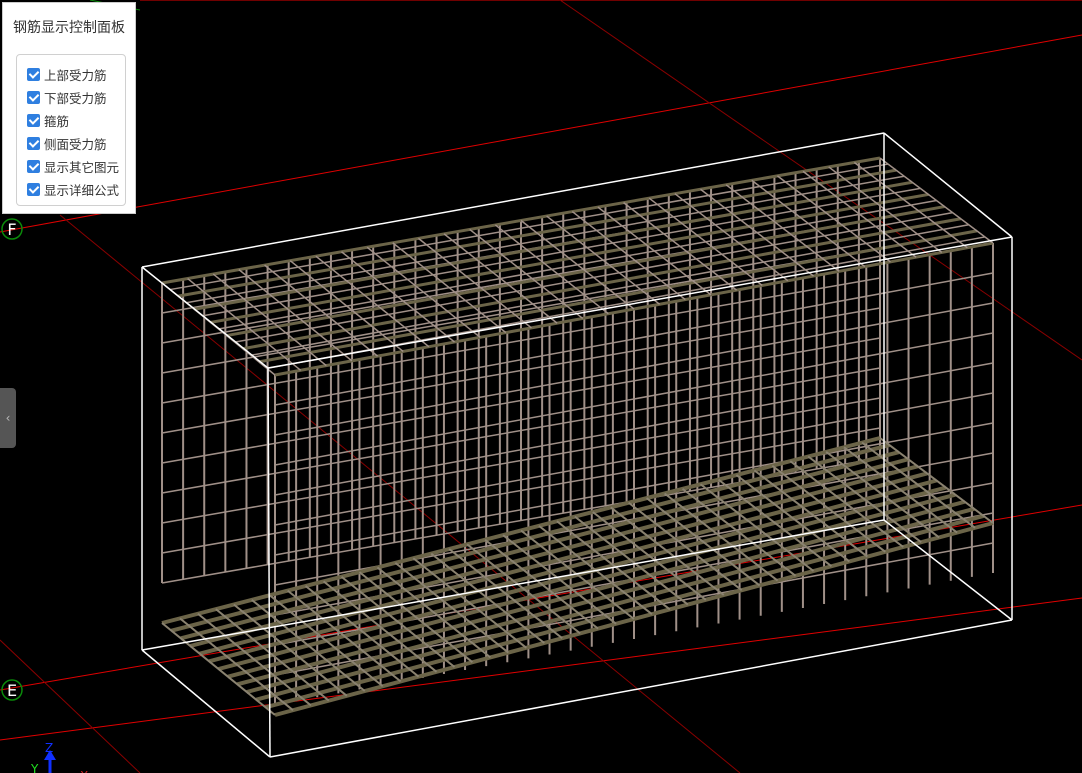  I want to click on option-label: 箍筋, so click(57, 121).